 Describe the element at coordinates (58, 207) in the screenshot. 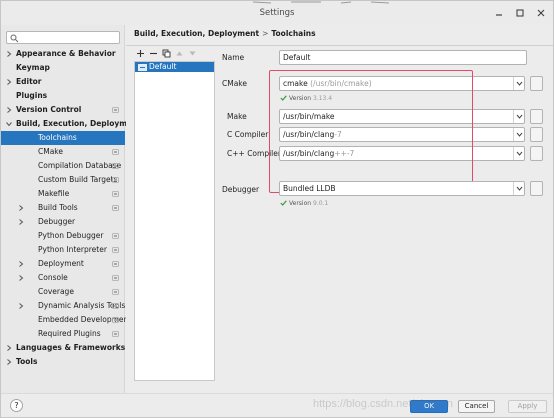

I see `sidebar-item-label: Build Tools` at that location.